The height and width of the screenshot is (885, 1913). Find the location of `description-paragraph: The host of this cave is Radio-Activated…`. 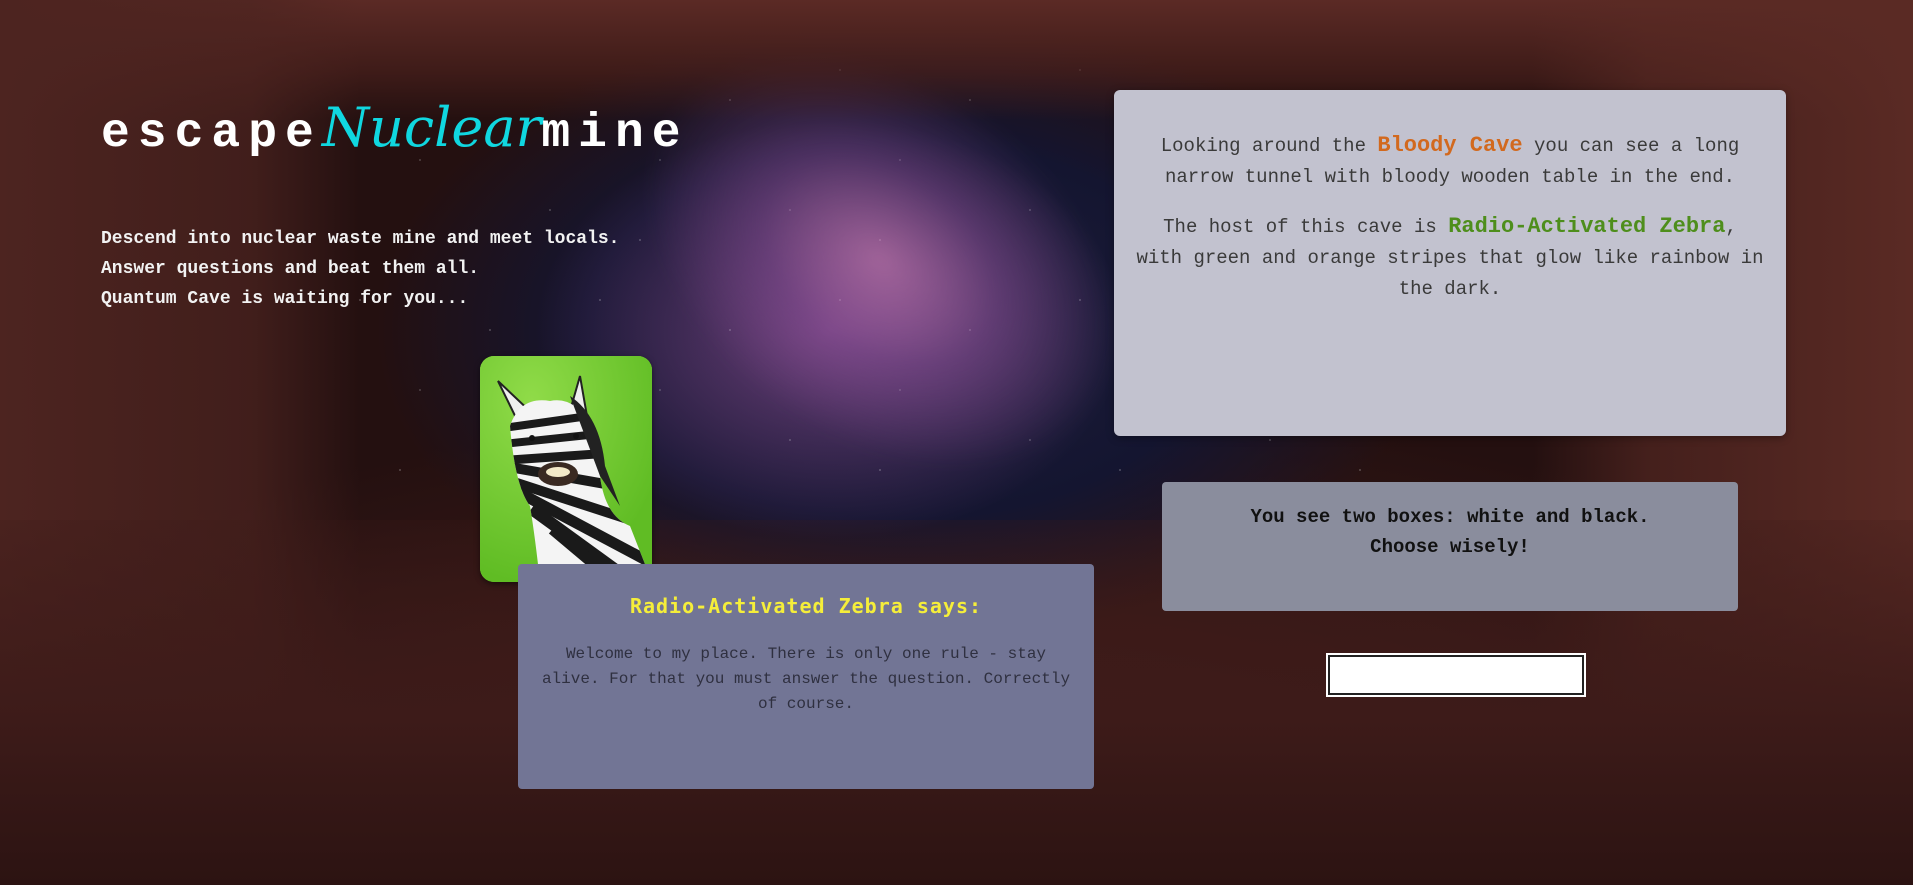

description-paragraph: The host of this cave is Radio-Activated… is located at coordinates (1450, 258).